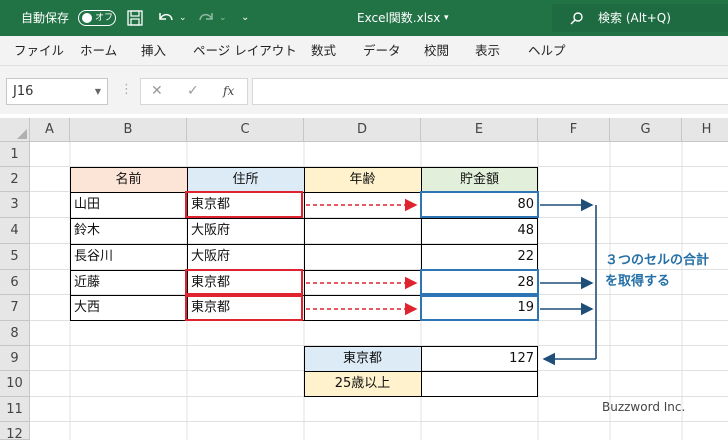 Image resolution: width=728 pixels, height=447 pixels. I want to click on red-highlight-boxes, so click(244, 256).